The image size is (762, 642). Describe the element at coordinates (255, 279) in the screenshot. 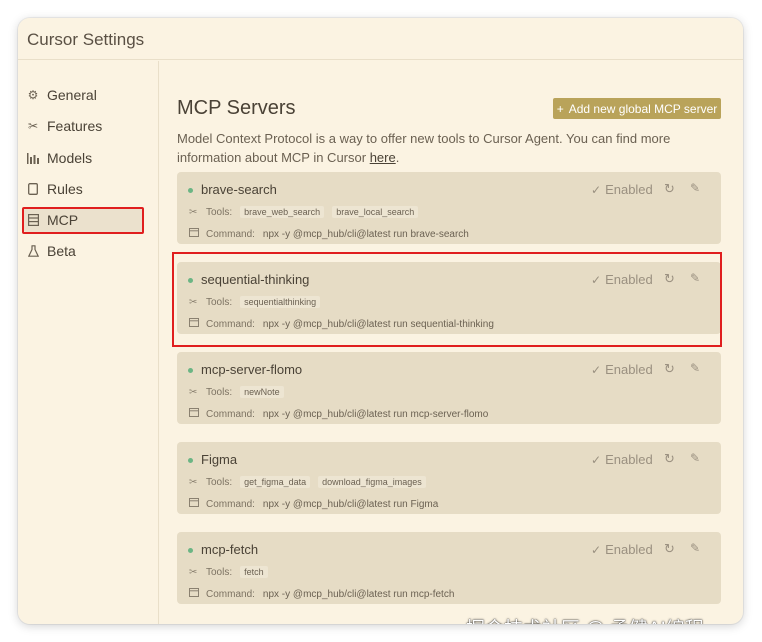

I see `server-name: sequential-thinking` at that location.